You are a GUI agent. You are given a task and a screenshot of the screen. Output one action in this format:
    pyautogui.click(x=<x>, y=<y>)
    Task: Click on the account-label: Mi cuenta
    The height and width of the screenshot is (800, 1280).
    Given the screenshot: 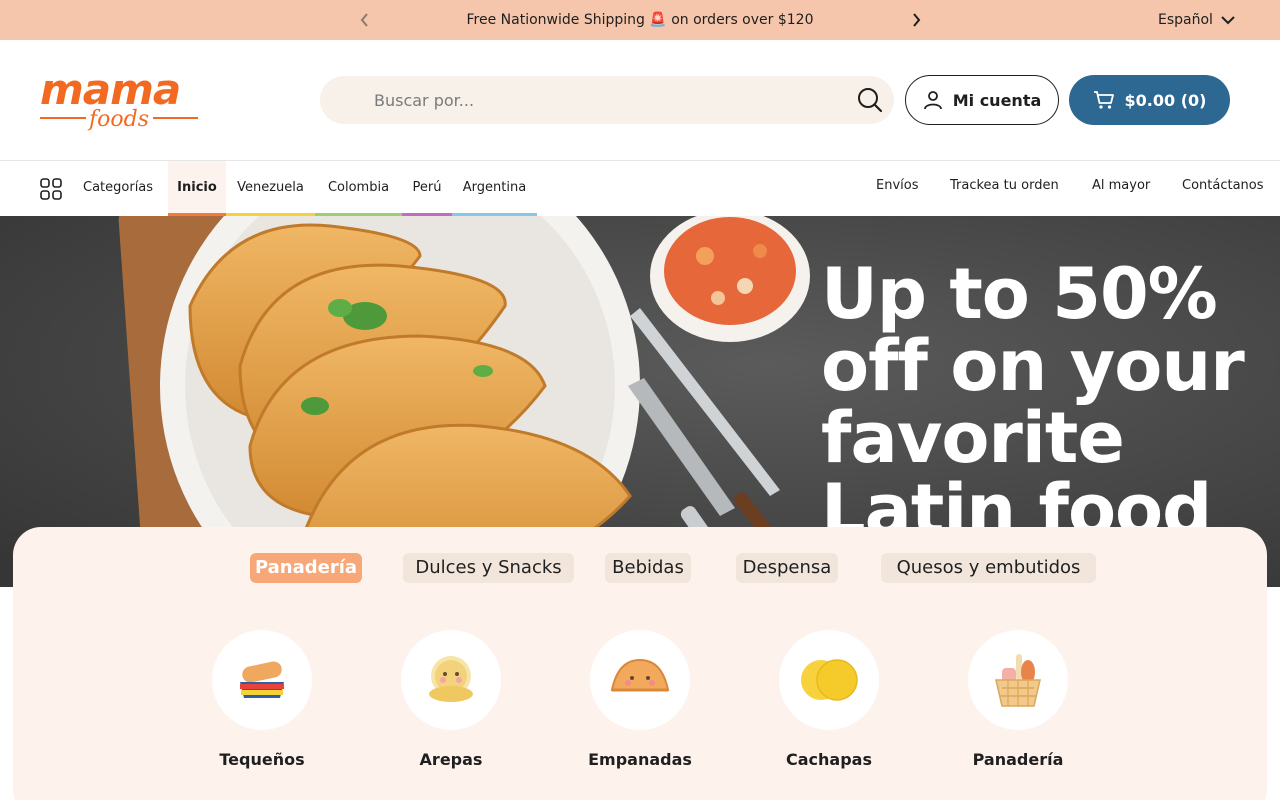 What is the action you would take?
    pyautogui.click(x=997, y=100)
    